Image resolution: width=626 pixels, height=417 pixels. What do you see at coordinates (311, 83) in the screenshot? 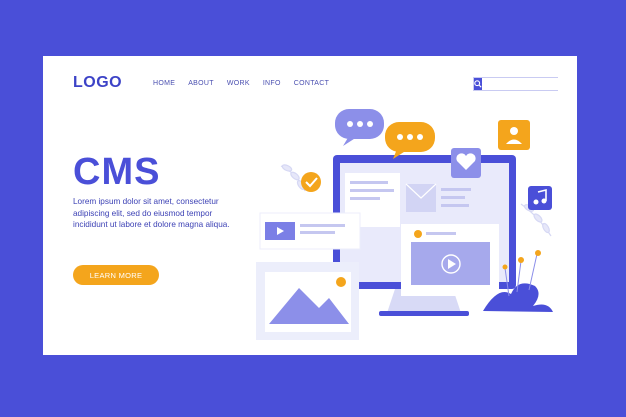
I see `nav-contact: CONTACT` at bounding box center [311, 83].